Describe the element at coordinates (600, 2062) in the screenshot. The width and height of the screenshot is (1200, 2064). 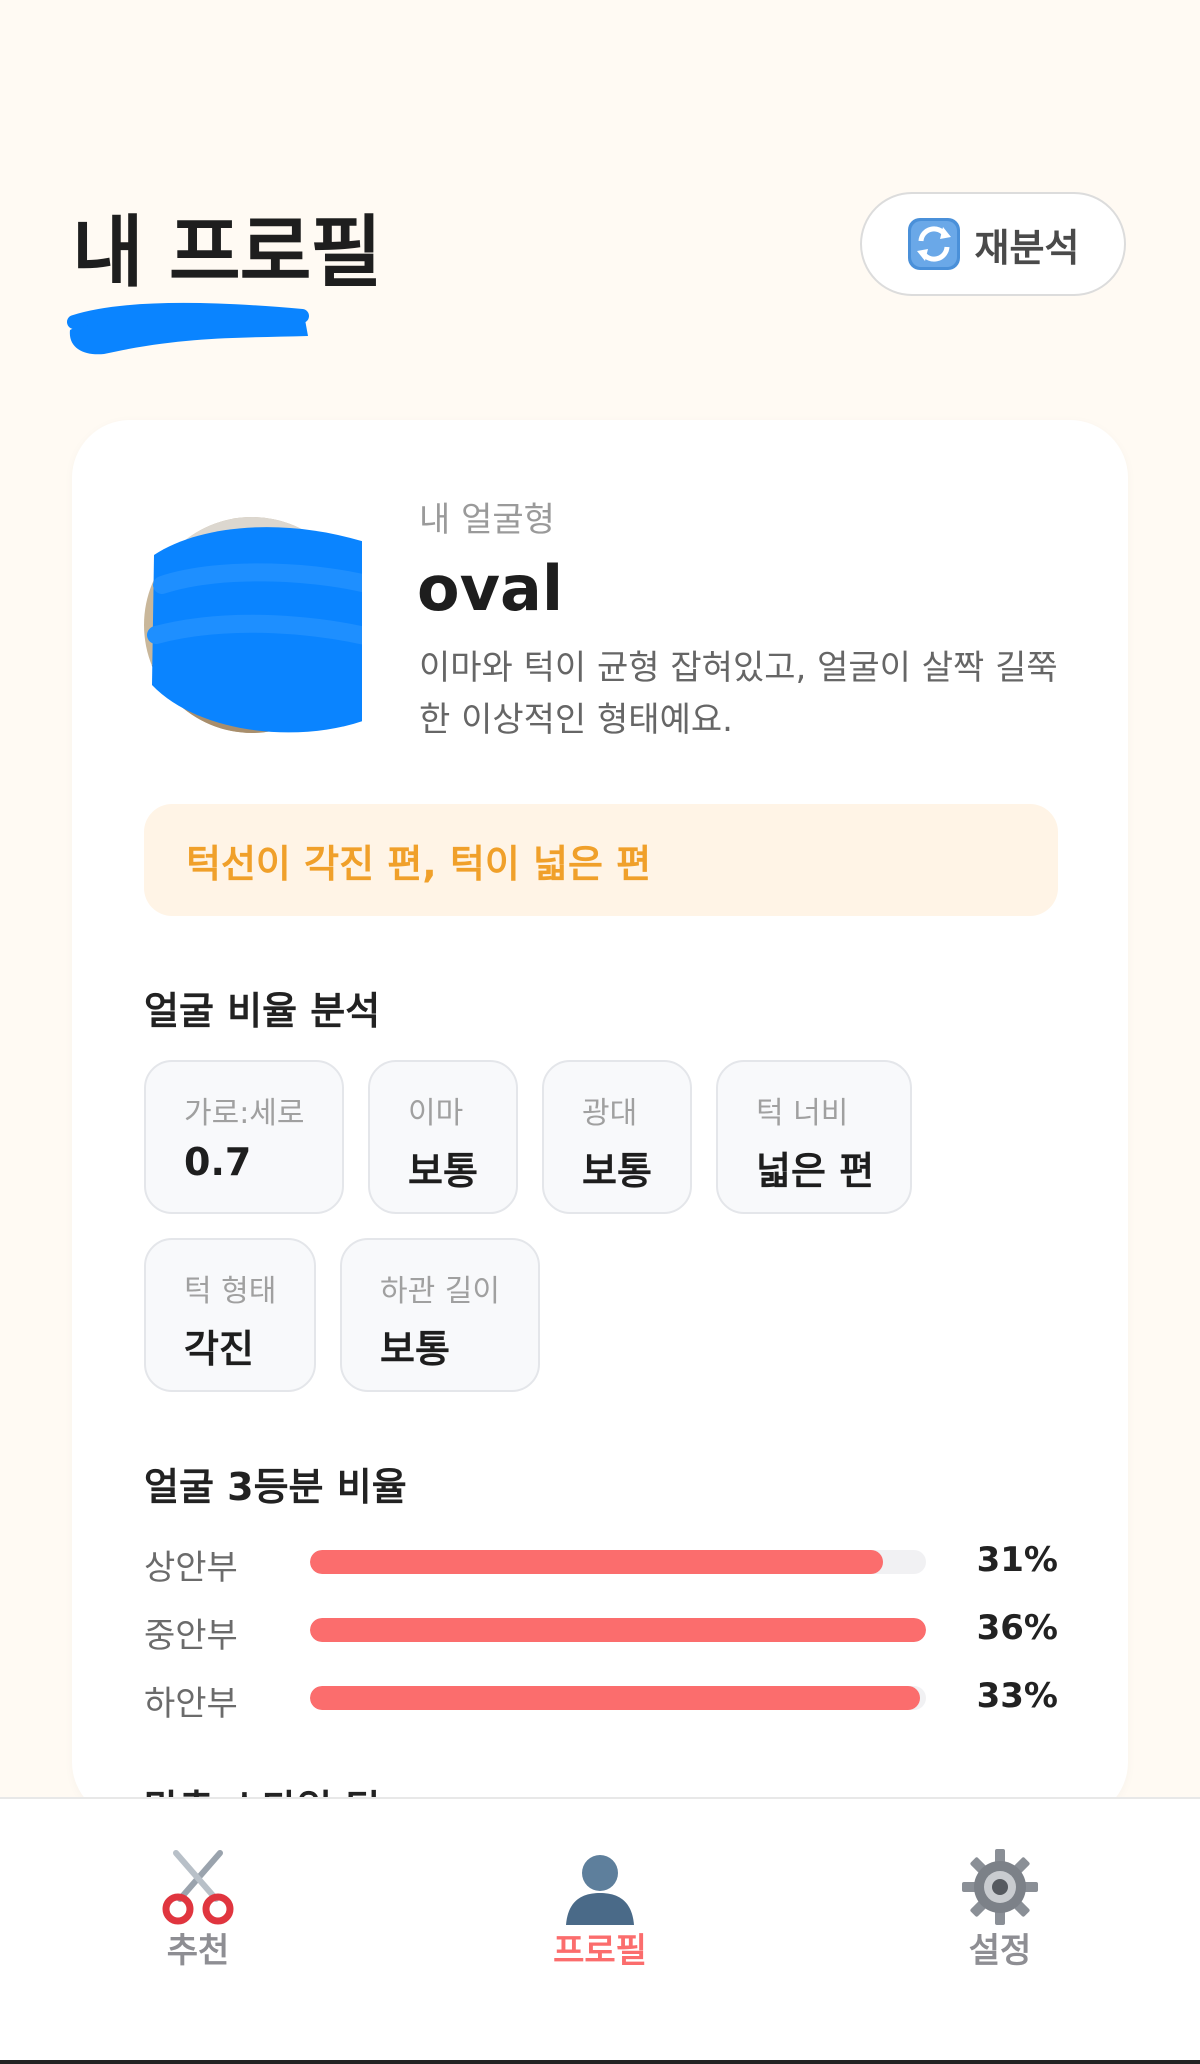
I see `home-indicator` at that location.